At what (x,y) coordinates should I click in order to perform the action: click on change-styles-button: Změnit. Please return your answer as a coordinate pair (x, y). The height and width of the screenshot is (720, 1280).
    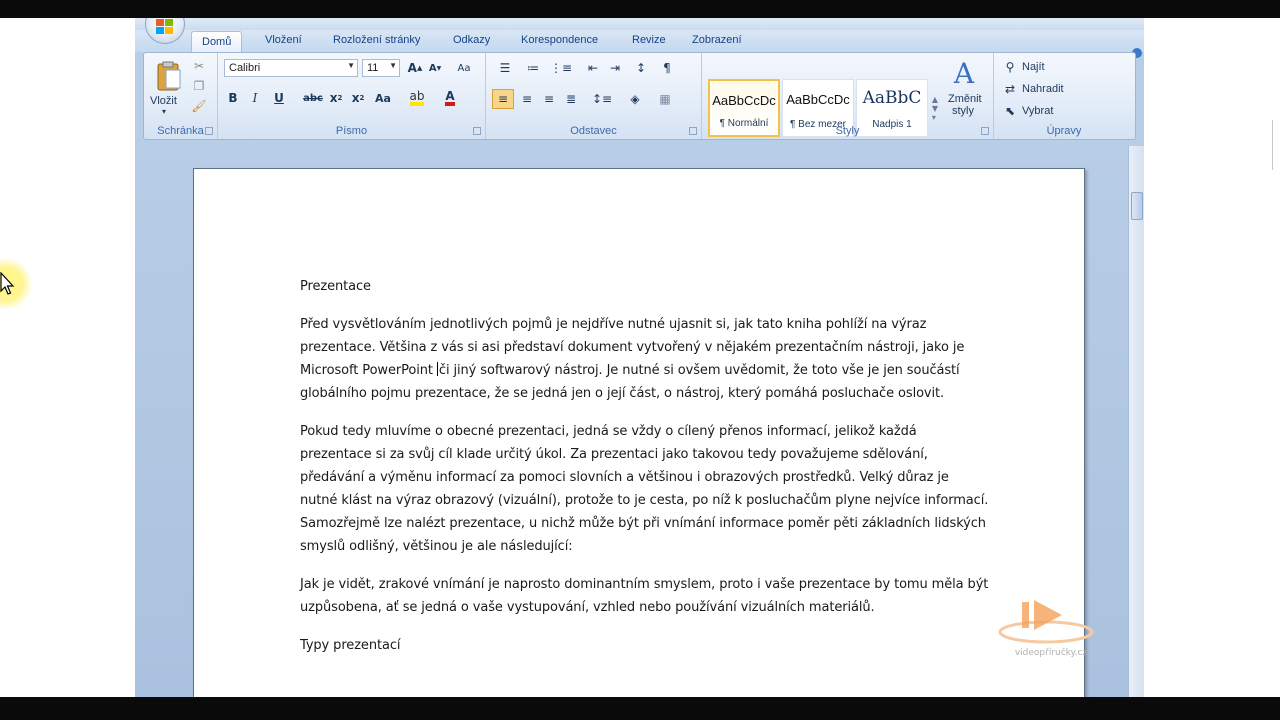
    Looking at the image, I should click on (965, 99).